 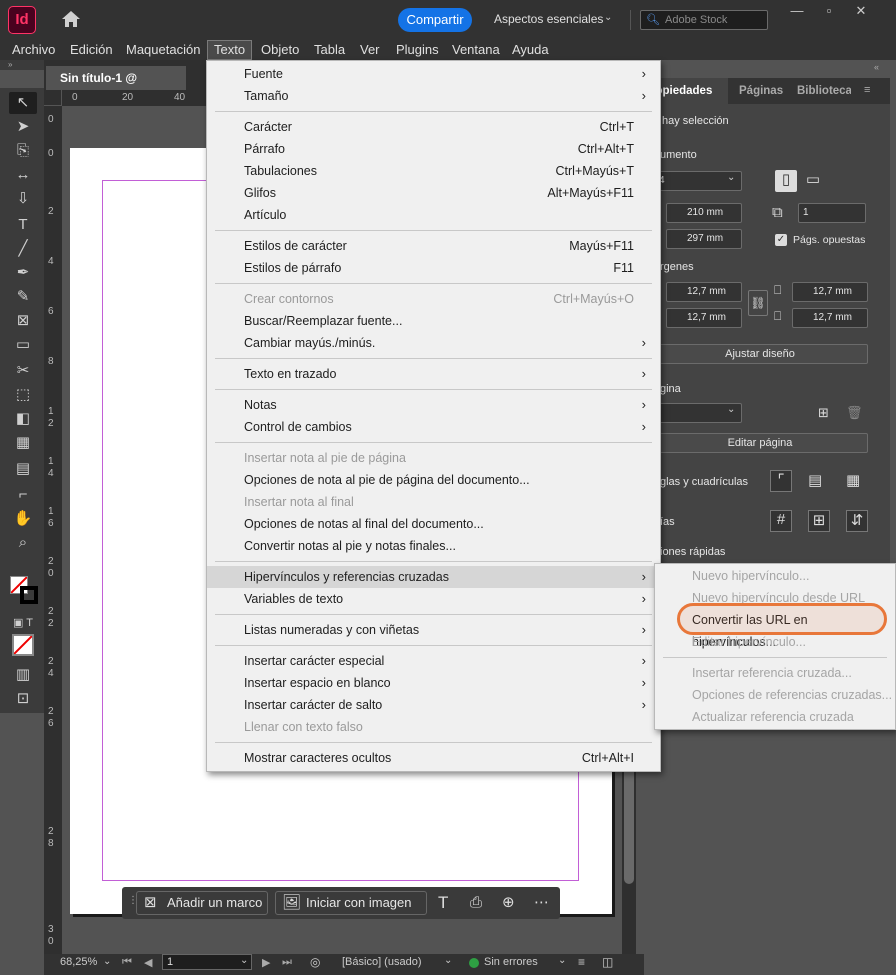 I want to click on margin-top-field: 12,7 mm, so click(x=704, y=292).